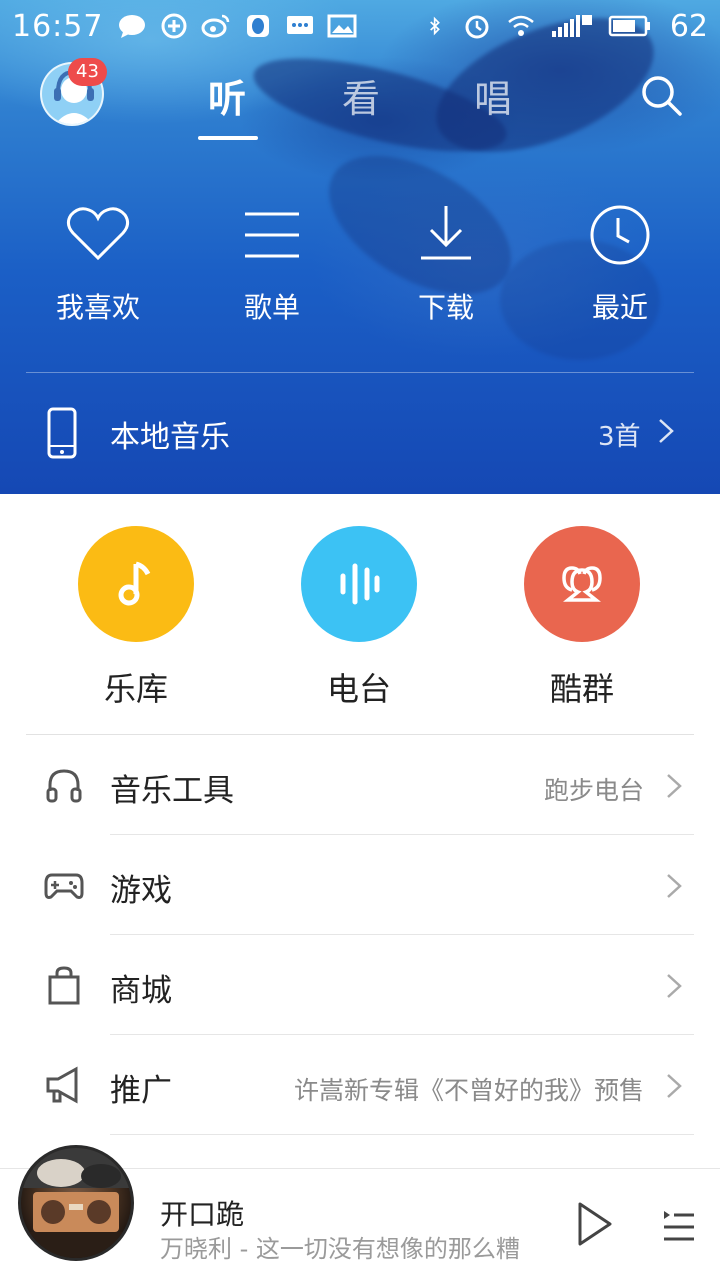 The width and height of the screenshot is (720, 1280). What do you see at coordinates (227, 95) in the screenshot?
I see `tab-listen: 听` at bounding box center [227, 95].